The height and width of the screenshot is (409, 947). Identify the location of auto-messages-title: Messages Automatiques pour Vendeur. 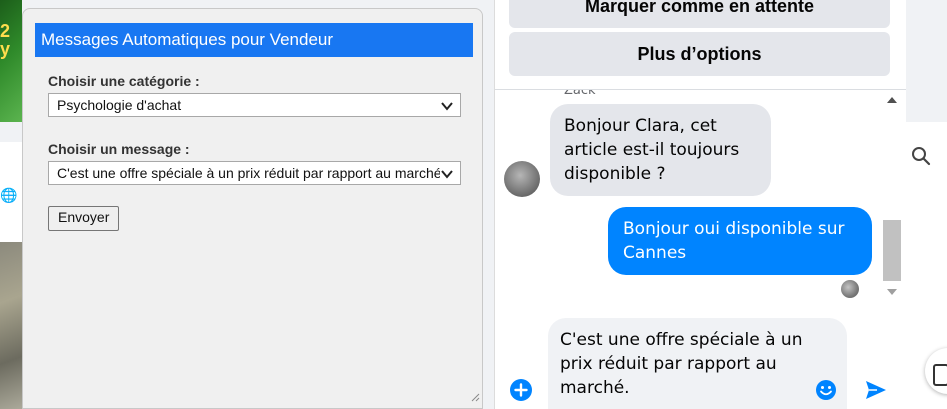
(254, 40).